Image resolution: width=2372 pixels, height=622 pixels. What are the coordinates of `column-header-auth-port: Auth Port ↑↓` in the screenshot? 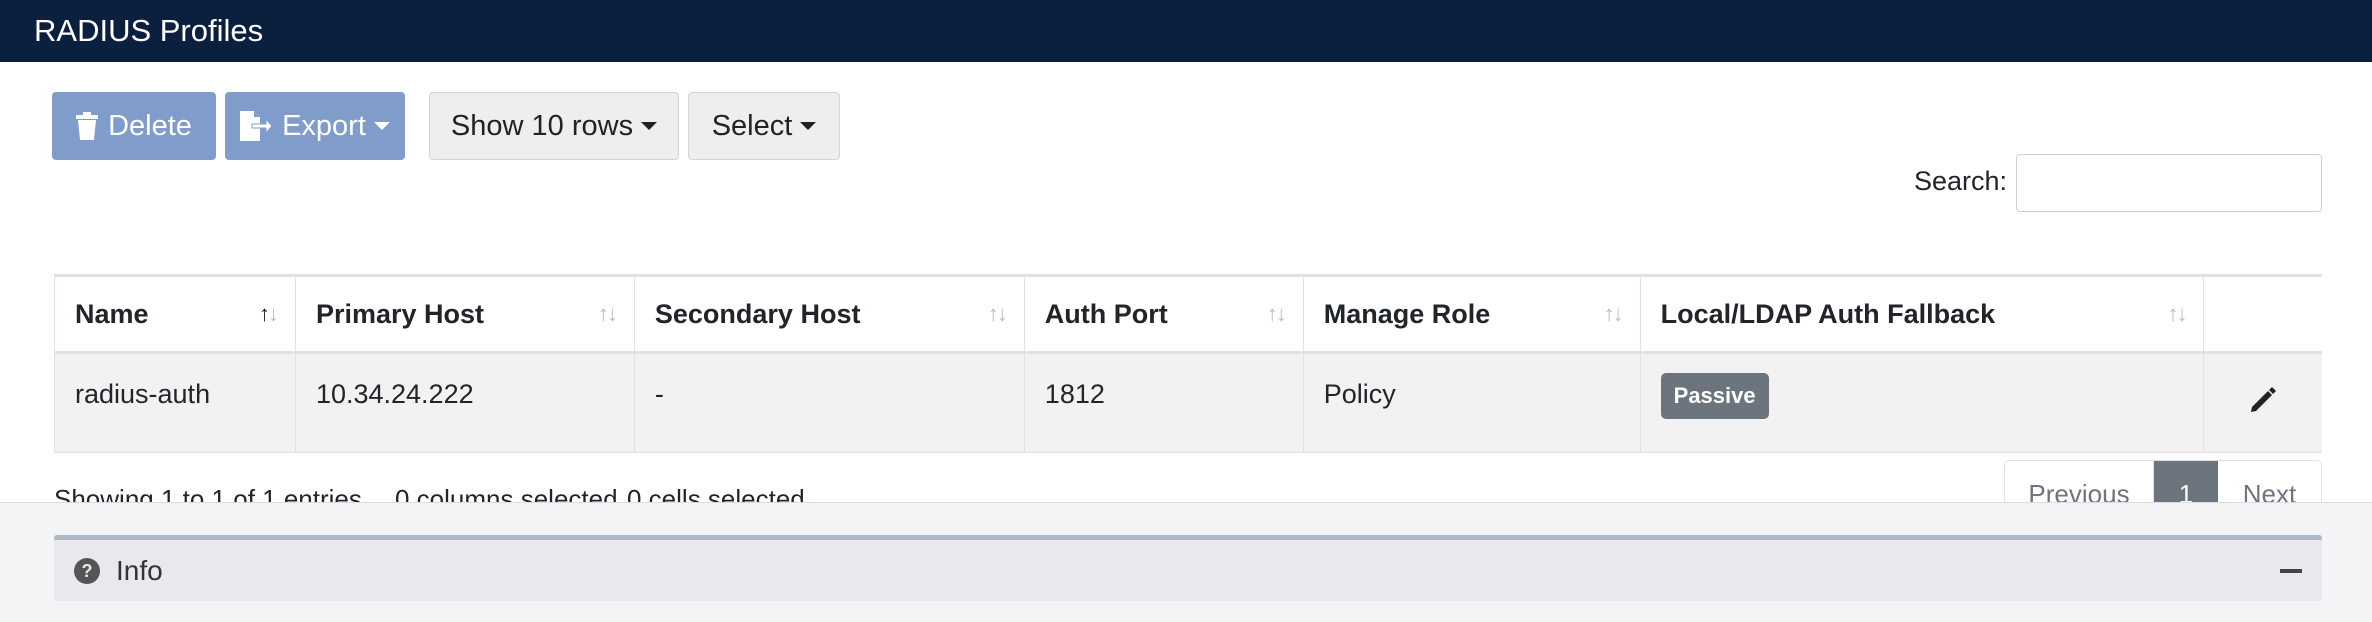 It's located at (1163, 314).